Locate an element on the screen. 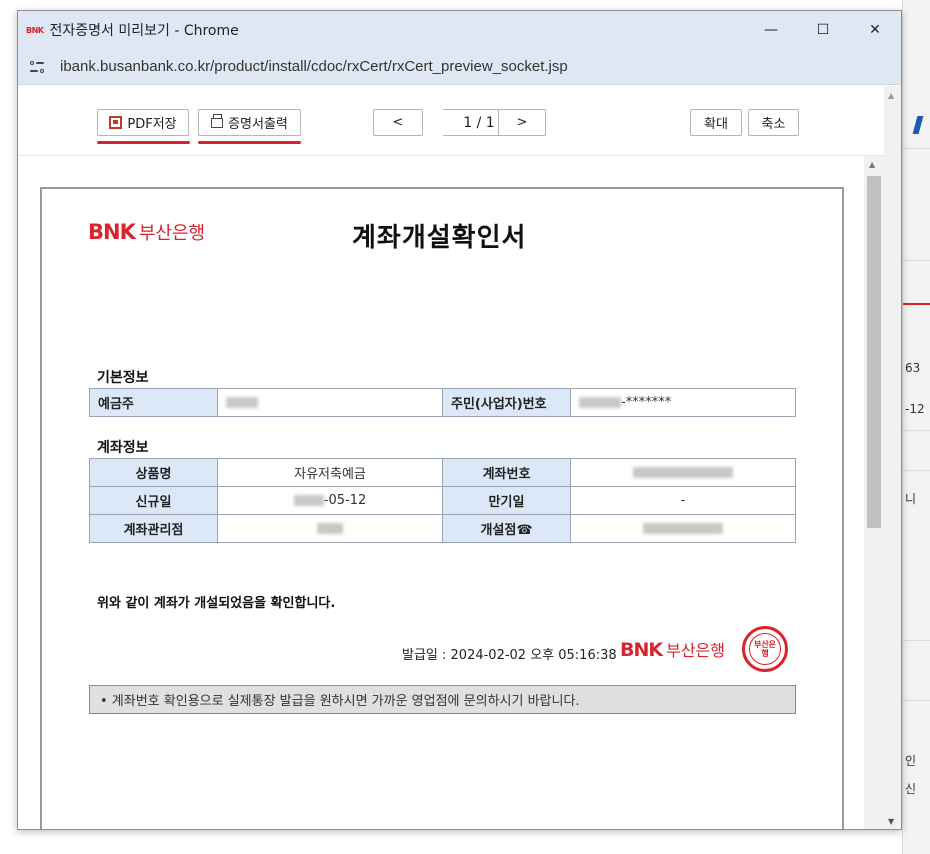 The image size is (930, 854). site-settings-icon is located at coordinates (39, 67).